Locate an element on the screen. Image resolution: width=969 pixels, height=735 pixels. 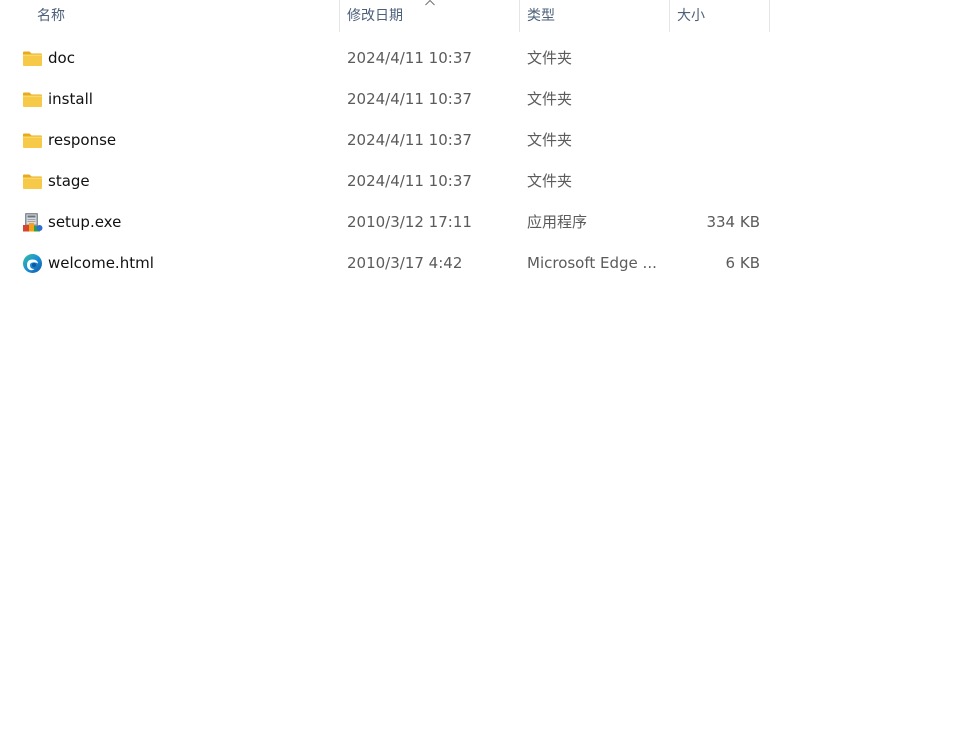
column-header-name-label: 名称 is located at coordinates (51, 16).